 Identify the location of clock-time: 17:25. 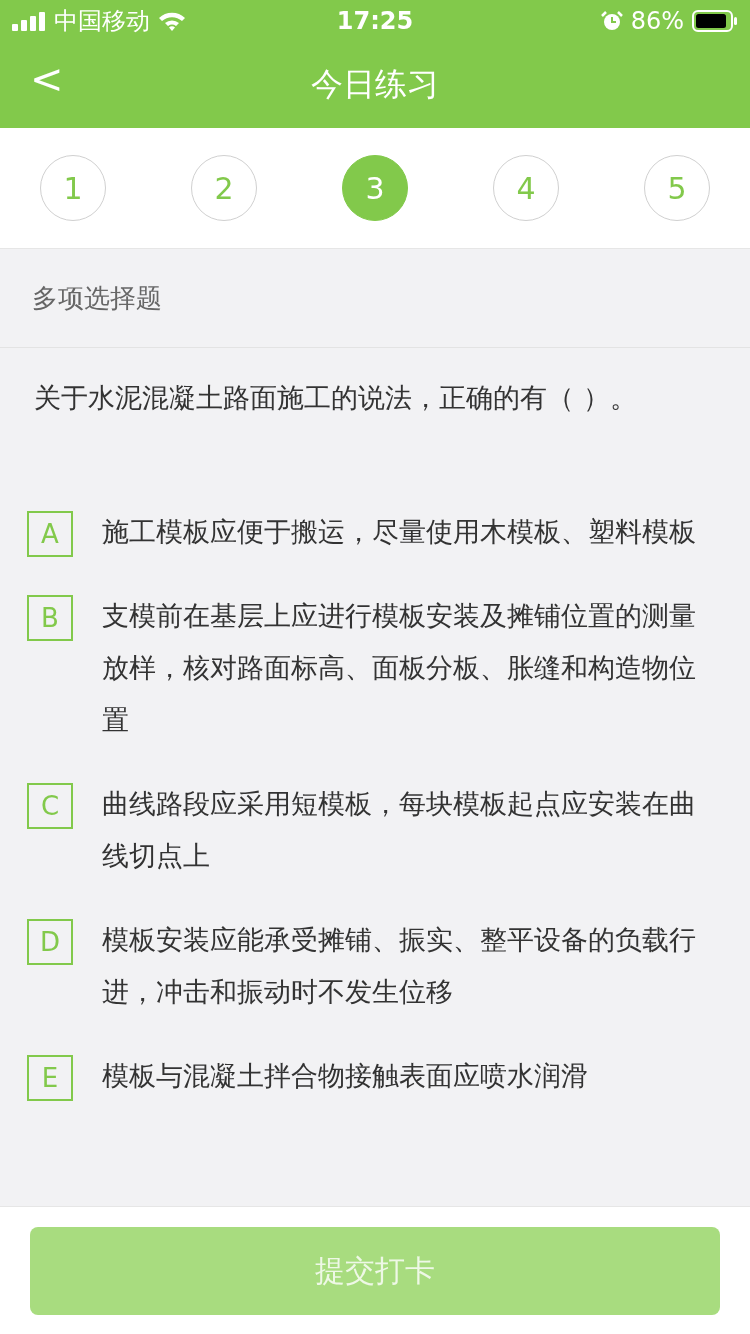
(375, 21).